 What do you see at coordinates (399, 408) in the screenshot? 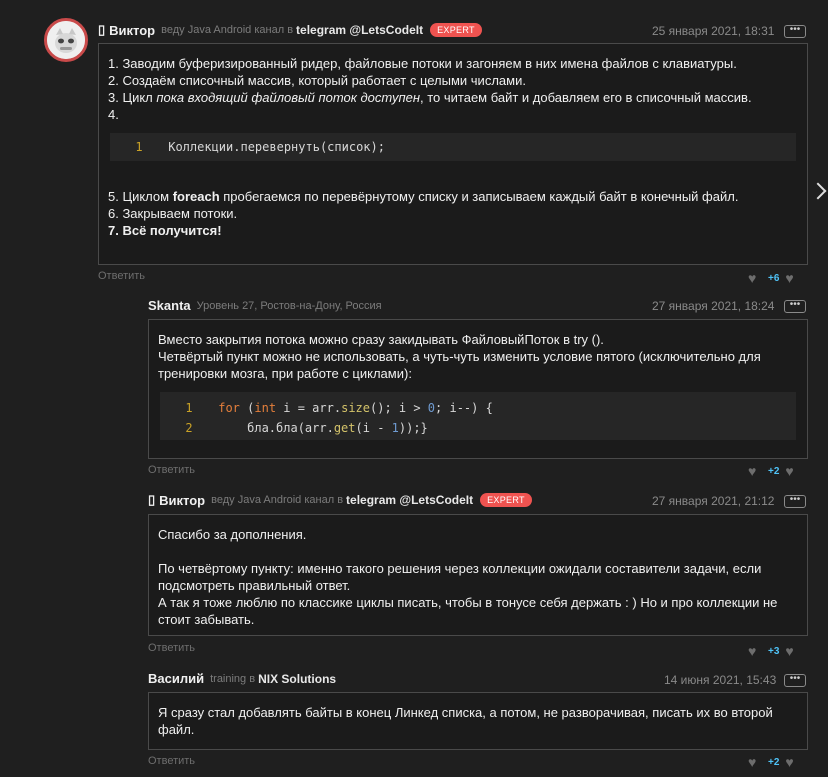
I see `code-token: (); i >` at bounding box center [399, 408].